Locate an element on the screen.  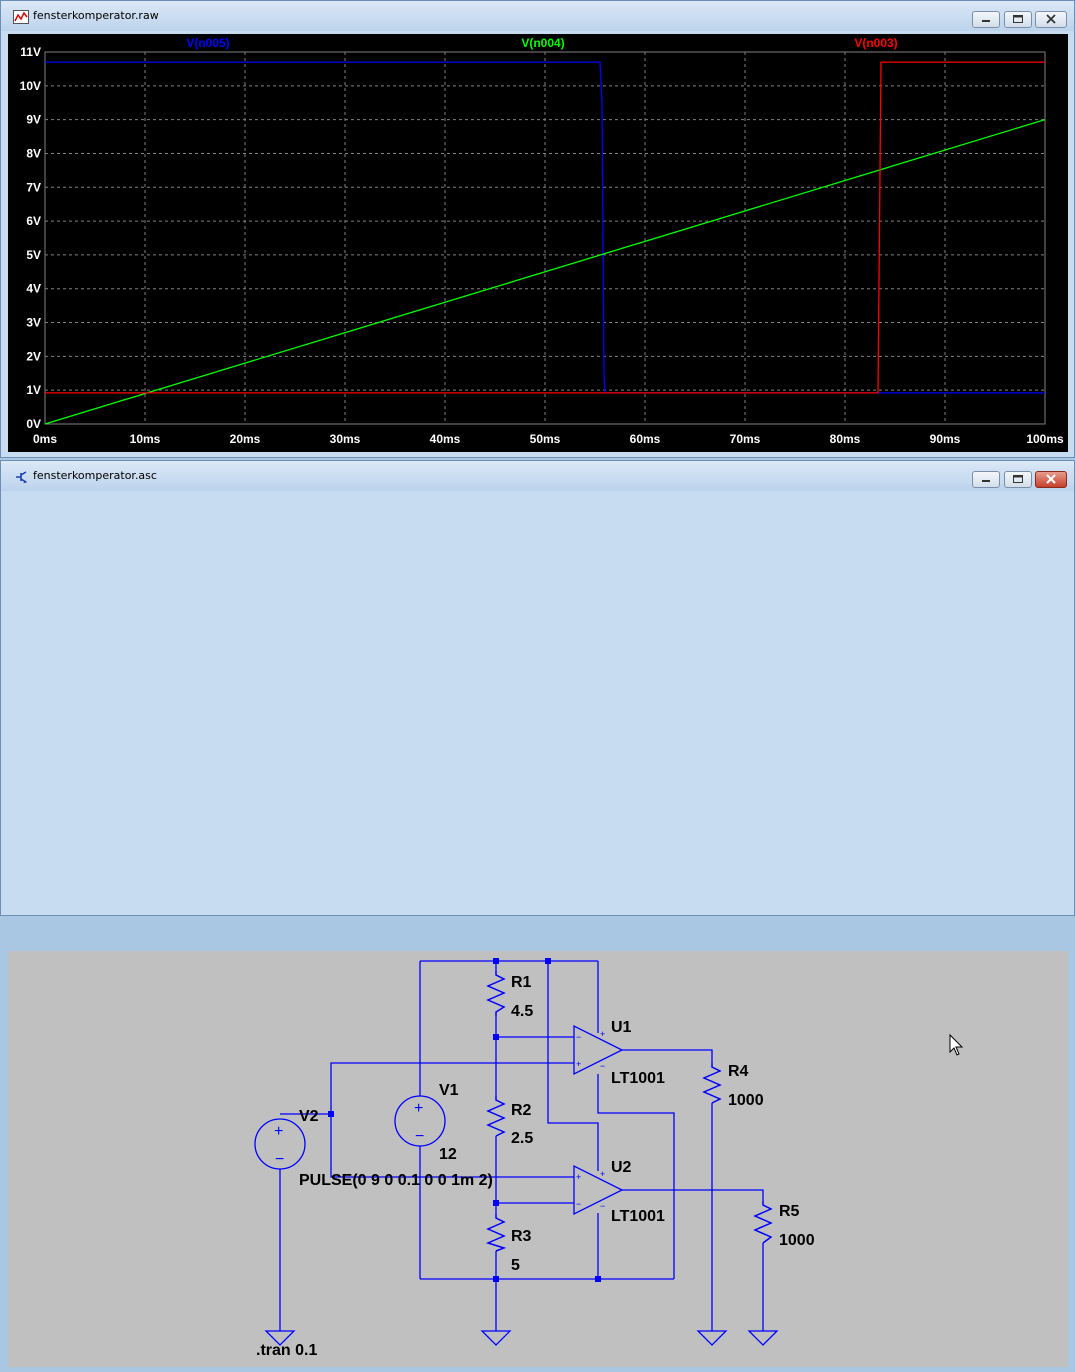
u1-plus-sign: + is located at coordinates (578, 1064).